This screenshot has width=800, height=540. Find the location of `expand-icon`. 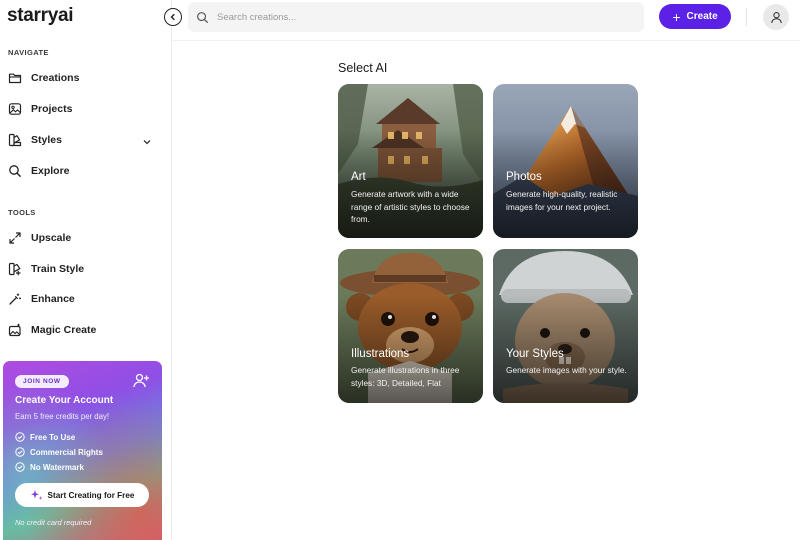

expand-icon is located at coordinates (15, 238).